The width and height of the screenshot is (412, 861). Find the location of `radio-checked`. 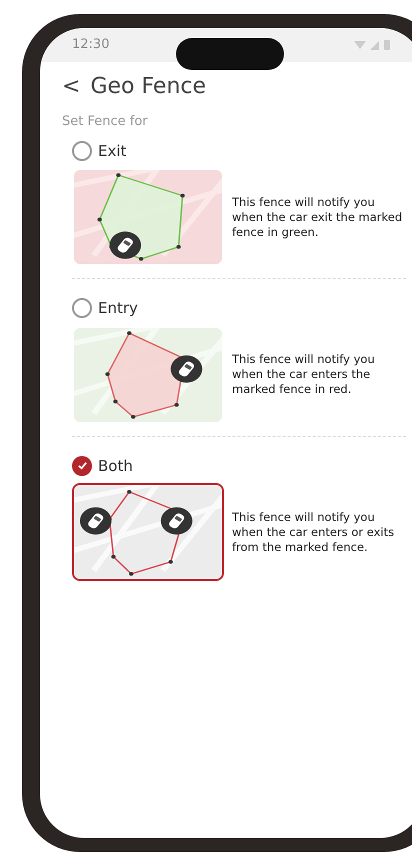

radio-checked is located at coordinates (82, 466).